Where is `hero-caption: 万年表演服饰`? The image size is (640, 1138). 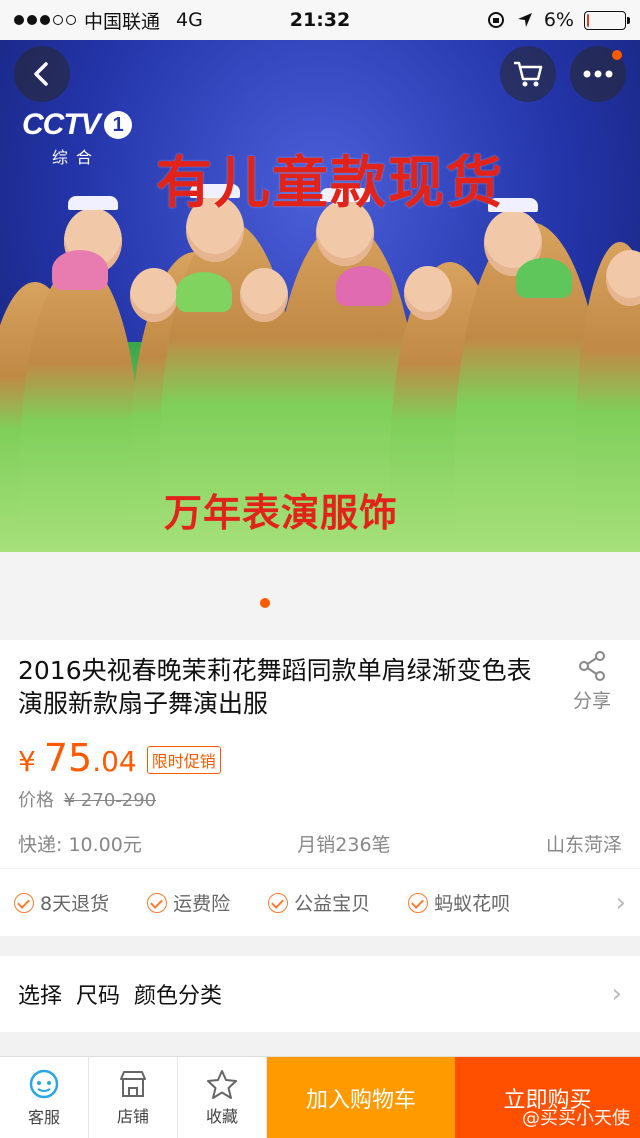
hero-caption: 万年表演服饰 is located at coordinates (281, 513).